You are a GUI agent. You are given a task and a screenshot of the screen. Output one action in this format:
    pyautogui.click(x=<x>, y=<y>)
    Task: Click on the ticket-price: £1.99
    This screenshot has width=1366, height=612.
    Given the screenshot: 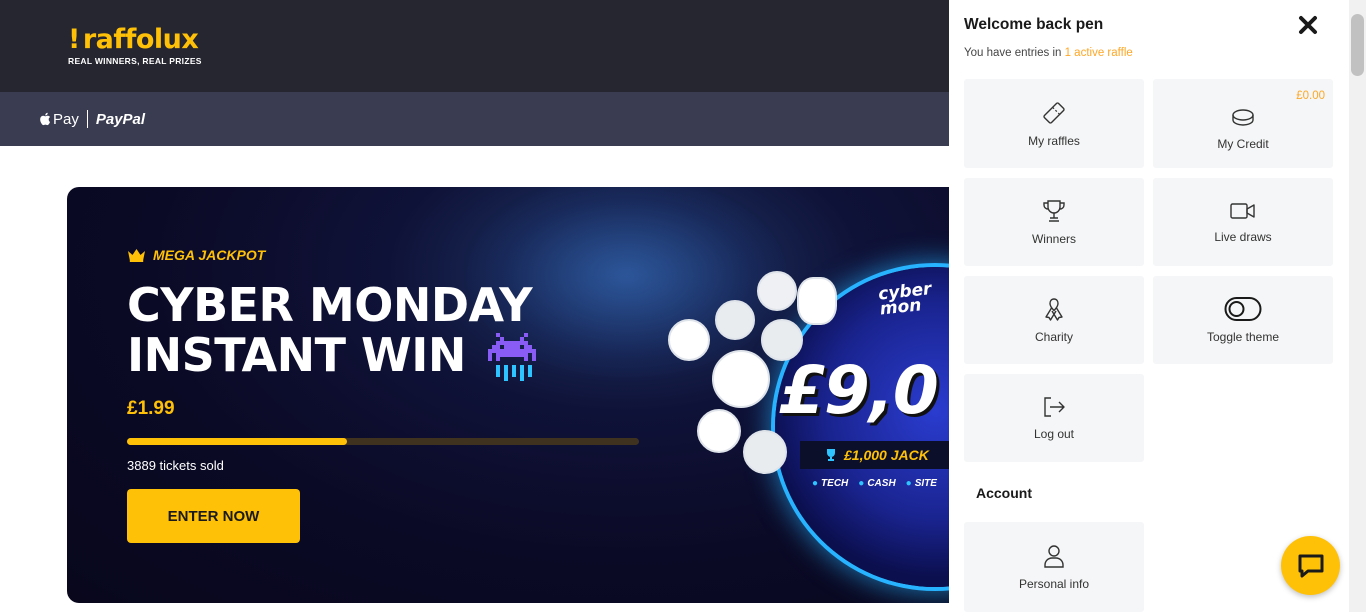 What is the action you would take?
    pyautogui.click(x=151, y=408)
    